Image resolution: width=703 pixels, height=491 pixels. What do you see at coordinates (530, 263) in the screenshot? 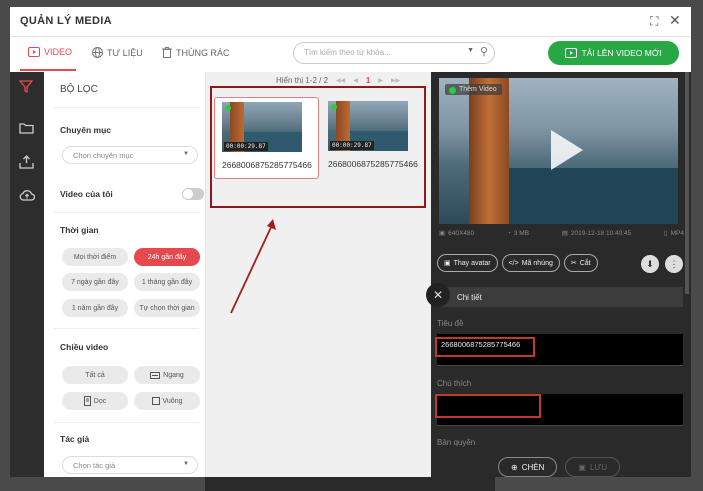
I see `embed-code-button: </> Mã nhúng` at bounding box center [530, 263].